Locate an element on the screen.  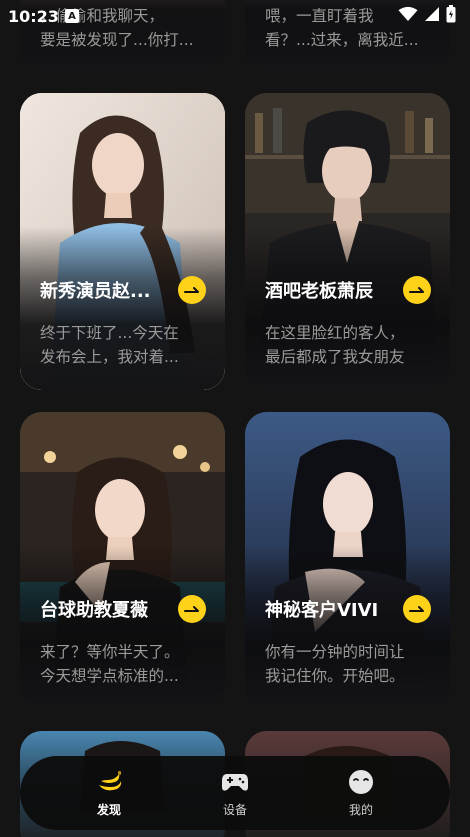
gamepad-icon is located at coordinates (235, 782).